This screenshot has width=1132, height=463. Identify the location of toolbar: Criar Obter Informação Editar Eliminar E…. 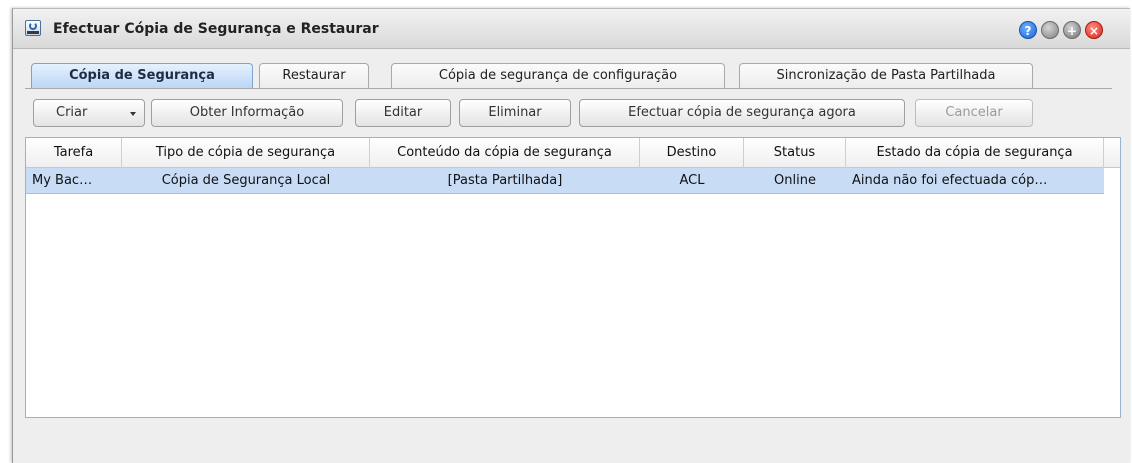
(571, 116).